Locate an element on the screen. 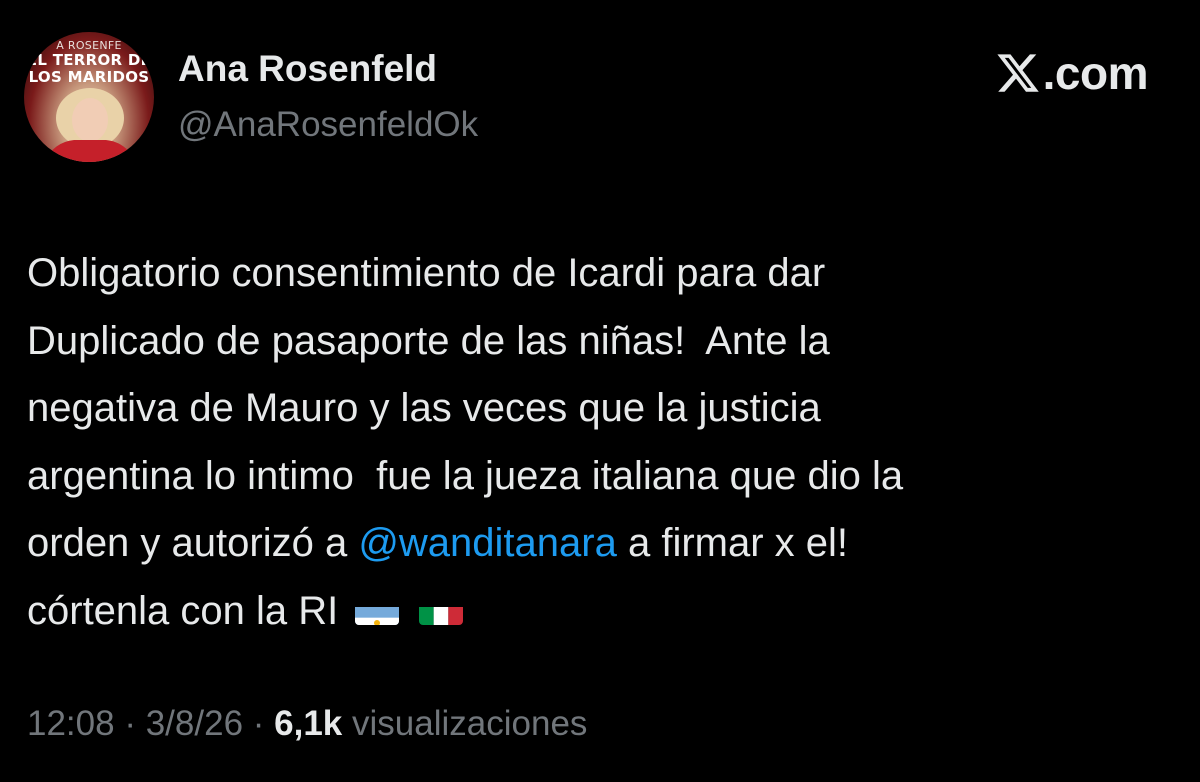 The width and height of the screenshot is (1200, 782). views-count: 6,1k is located at coordinates (308, 723).